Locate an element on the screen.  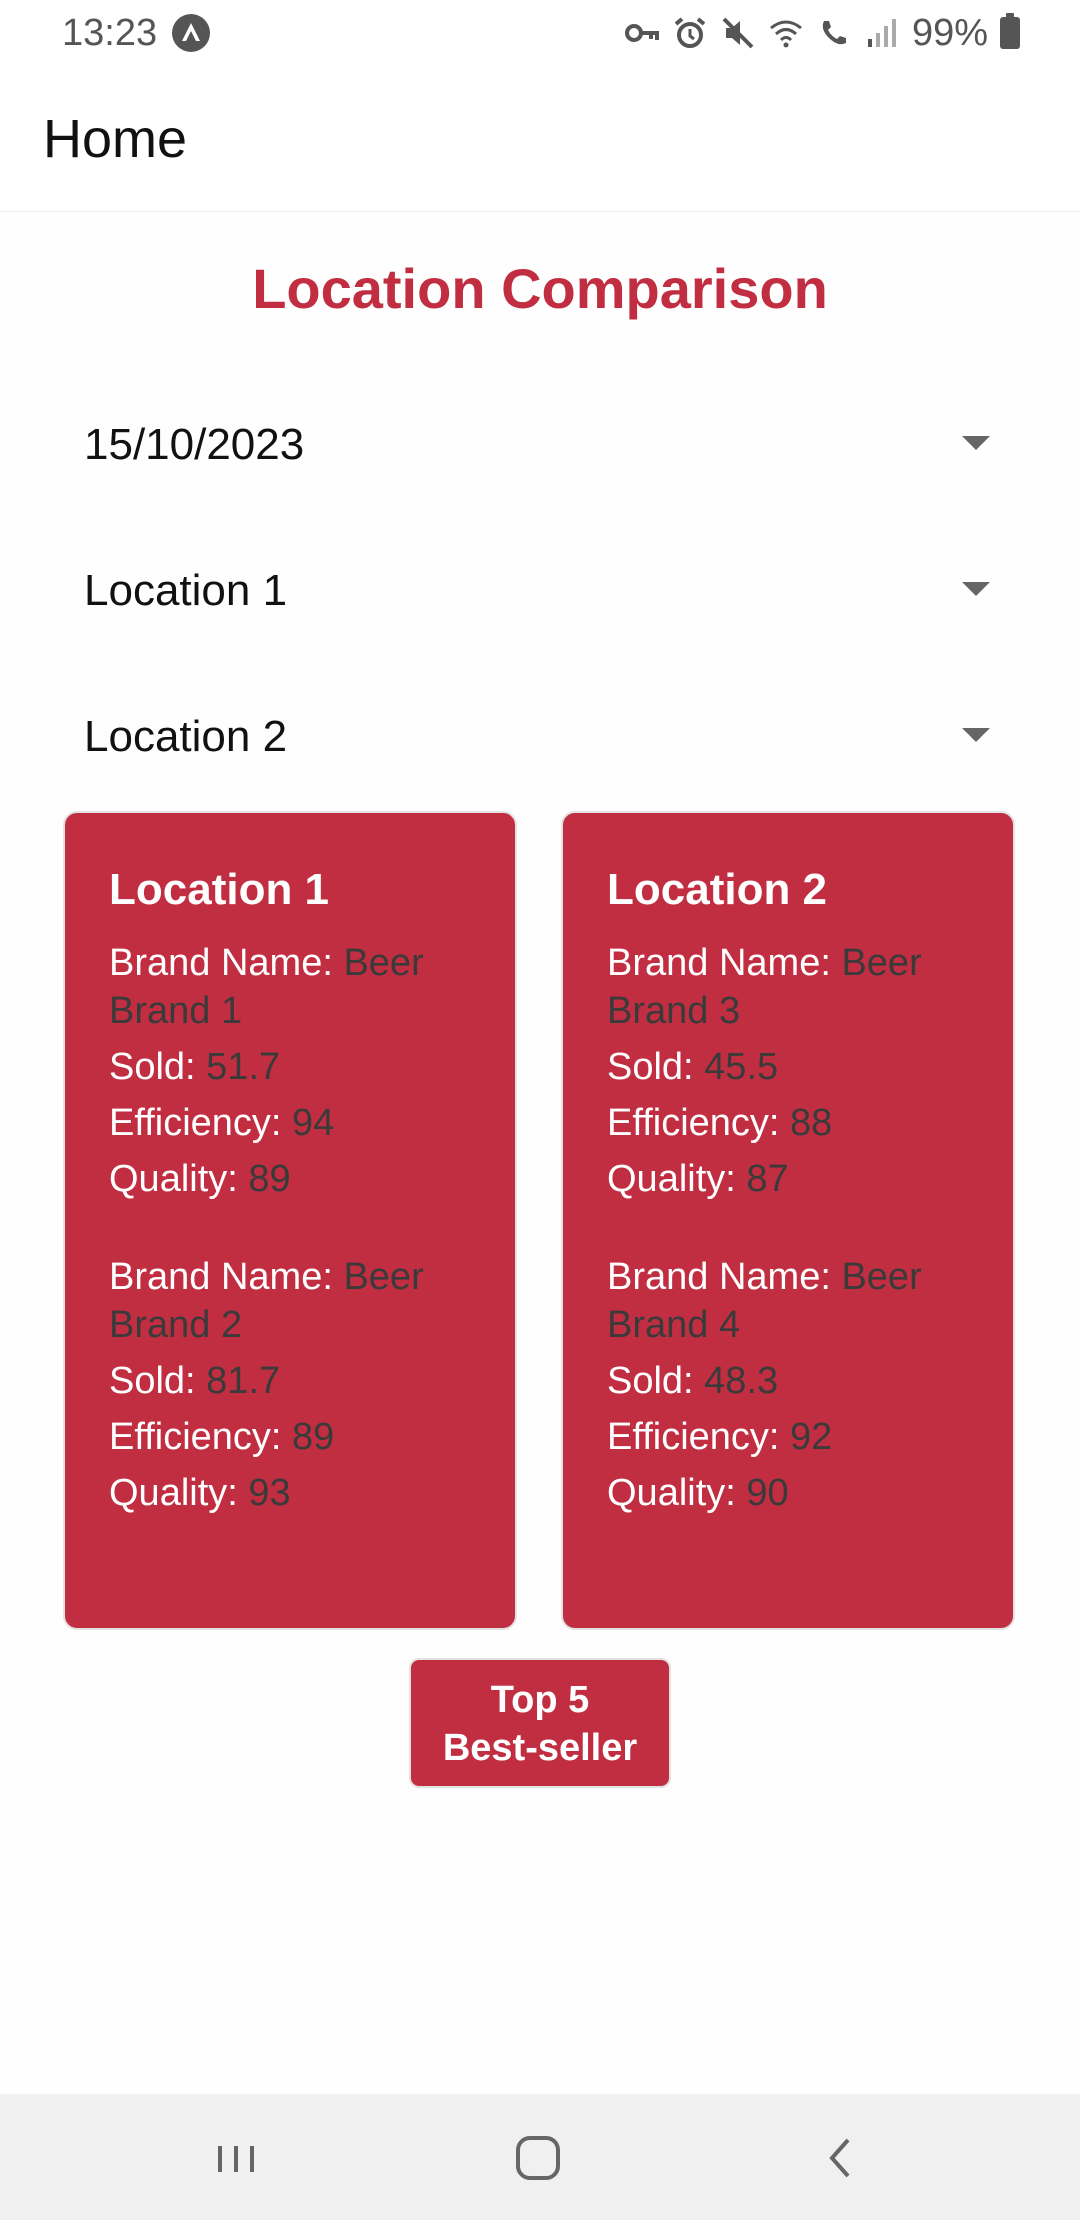
quality-row: Quality: 89 is located at coordinates (289, 1179).